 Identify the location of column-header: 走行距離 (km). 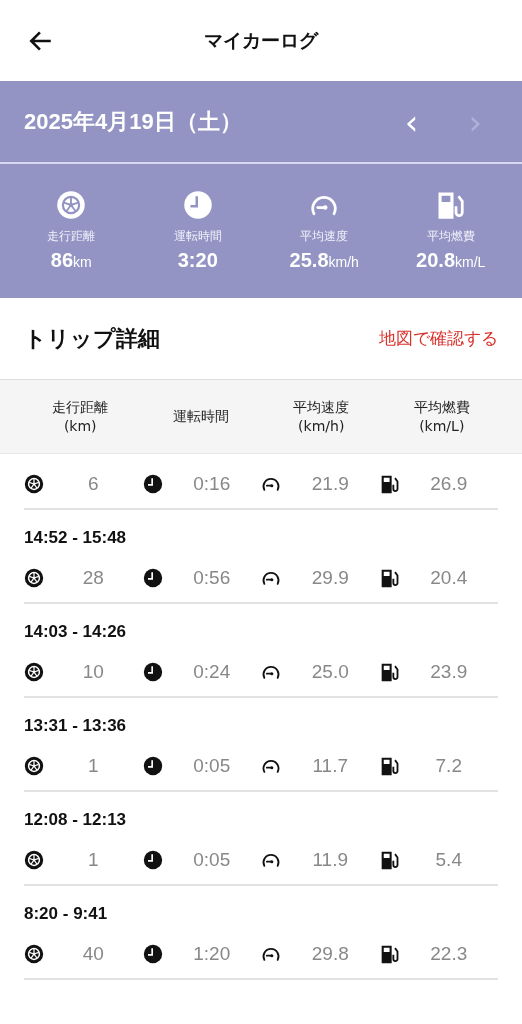
(80, 416).